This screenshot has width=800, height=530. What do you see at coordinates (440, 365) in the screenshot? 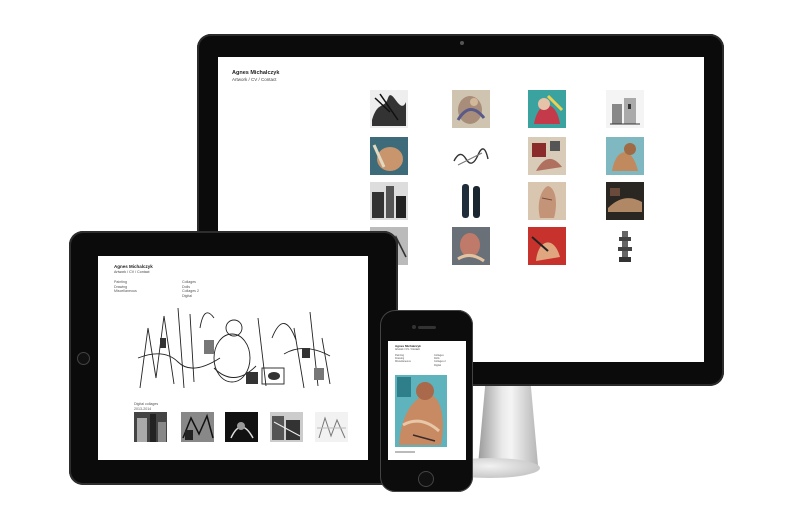
I see `menu-item: Digital` at bounding box center [440, 365].